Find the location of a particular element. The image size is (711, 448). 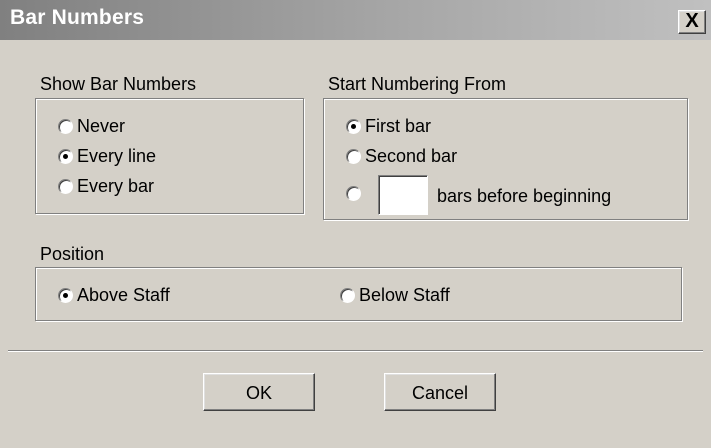

radio-below-staff-label: Below Staff is located at coordinates (404, 295).